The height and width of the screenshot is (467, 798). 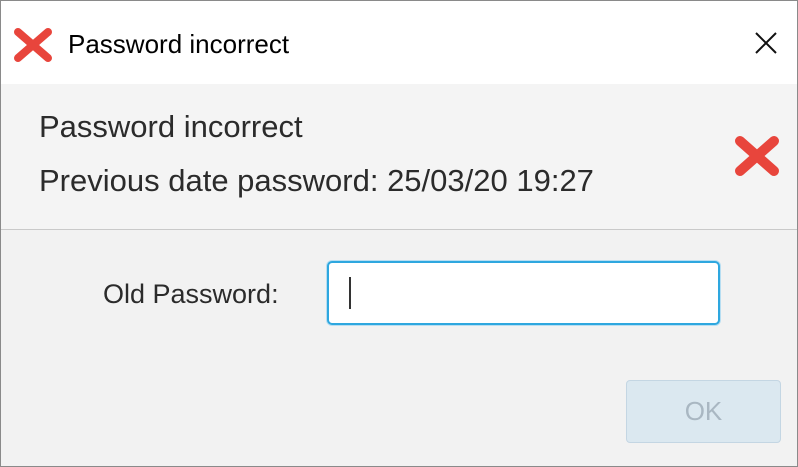 I want to click on red-x-icon, so click(x=33, y=45).